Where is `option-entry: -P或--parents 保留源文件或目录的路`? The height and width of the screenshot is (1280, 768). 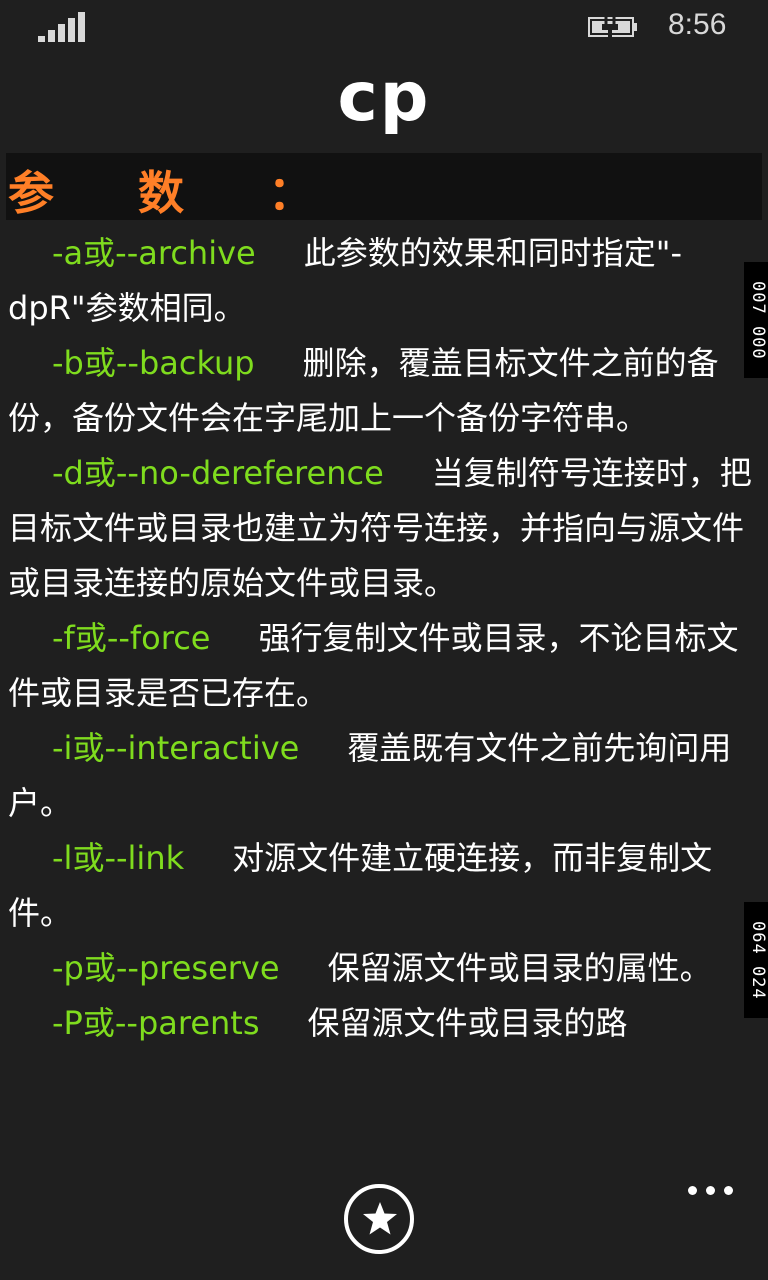
option-entry: -P或--parents 保留源文件或目录的路 is located at coordinates (384, 1023).